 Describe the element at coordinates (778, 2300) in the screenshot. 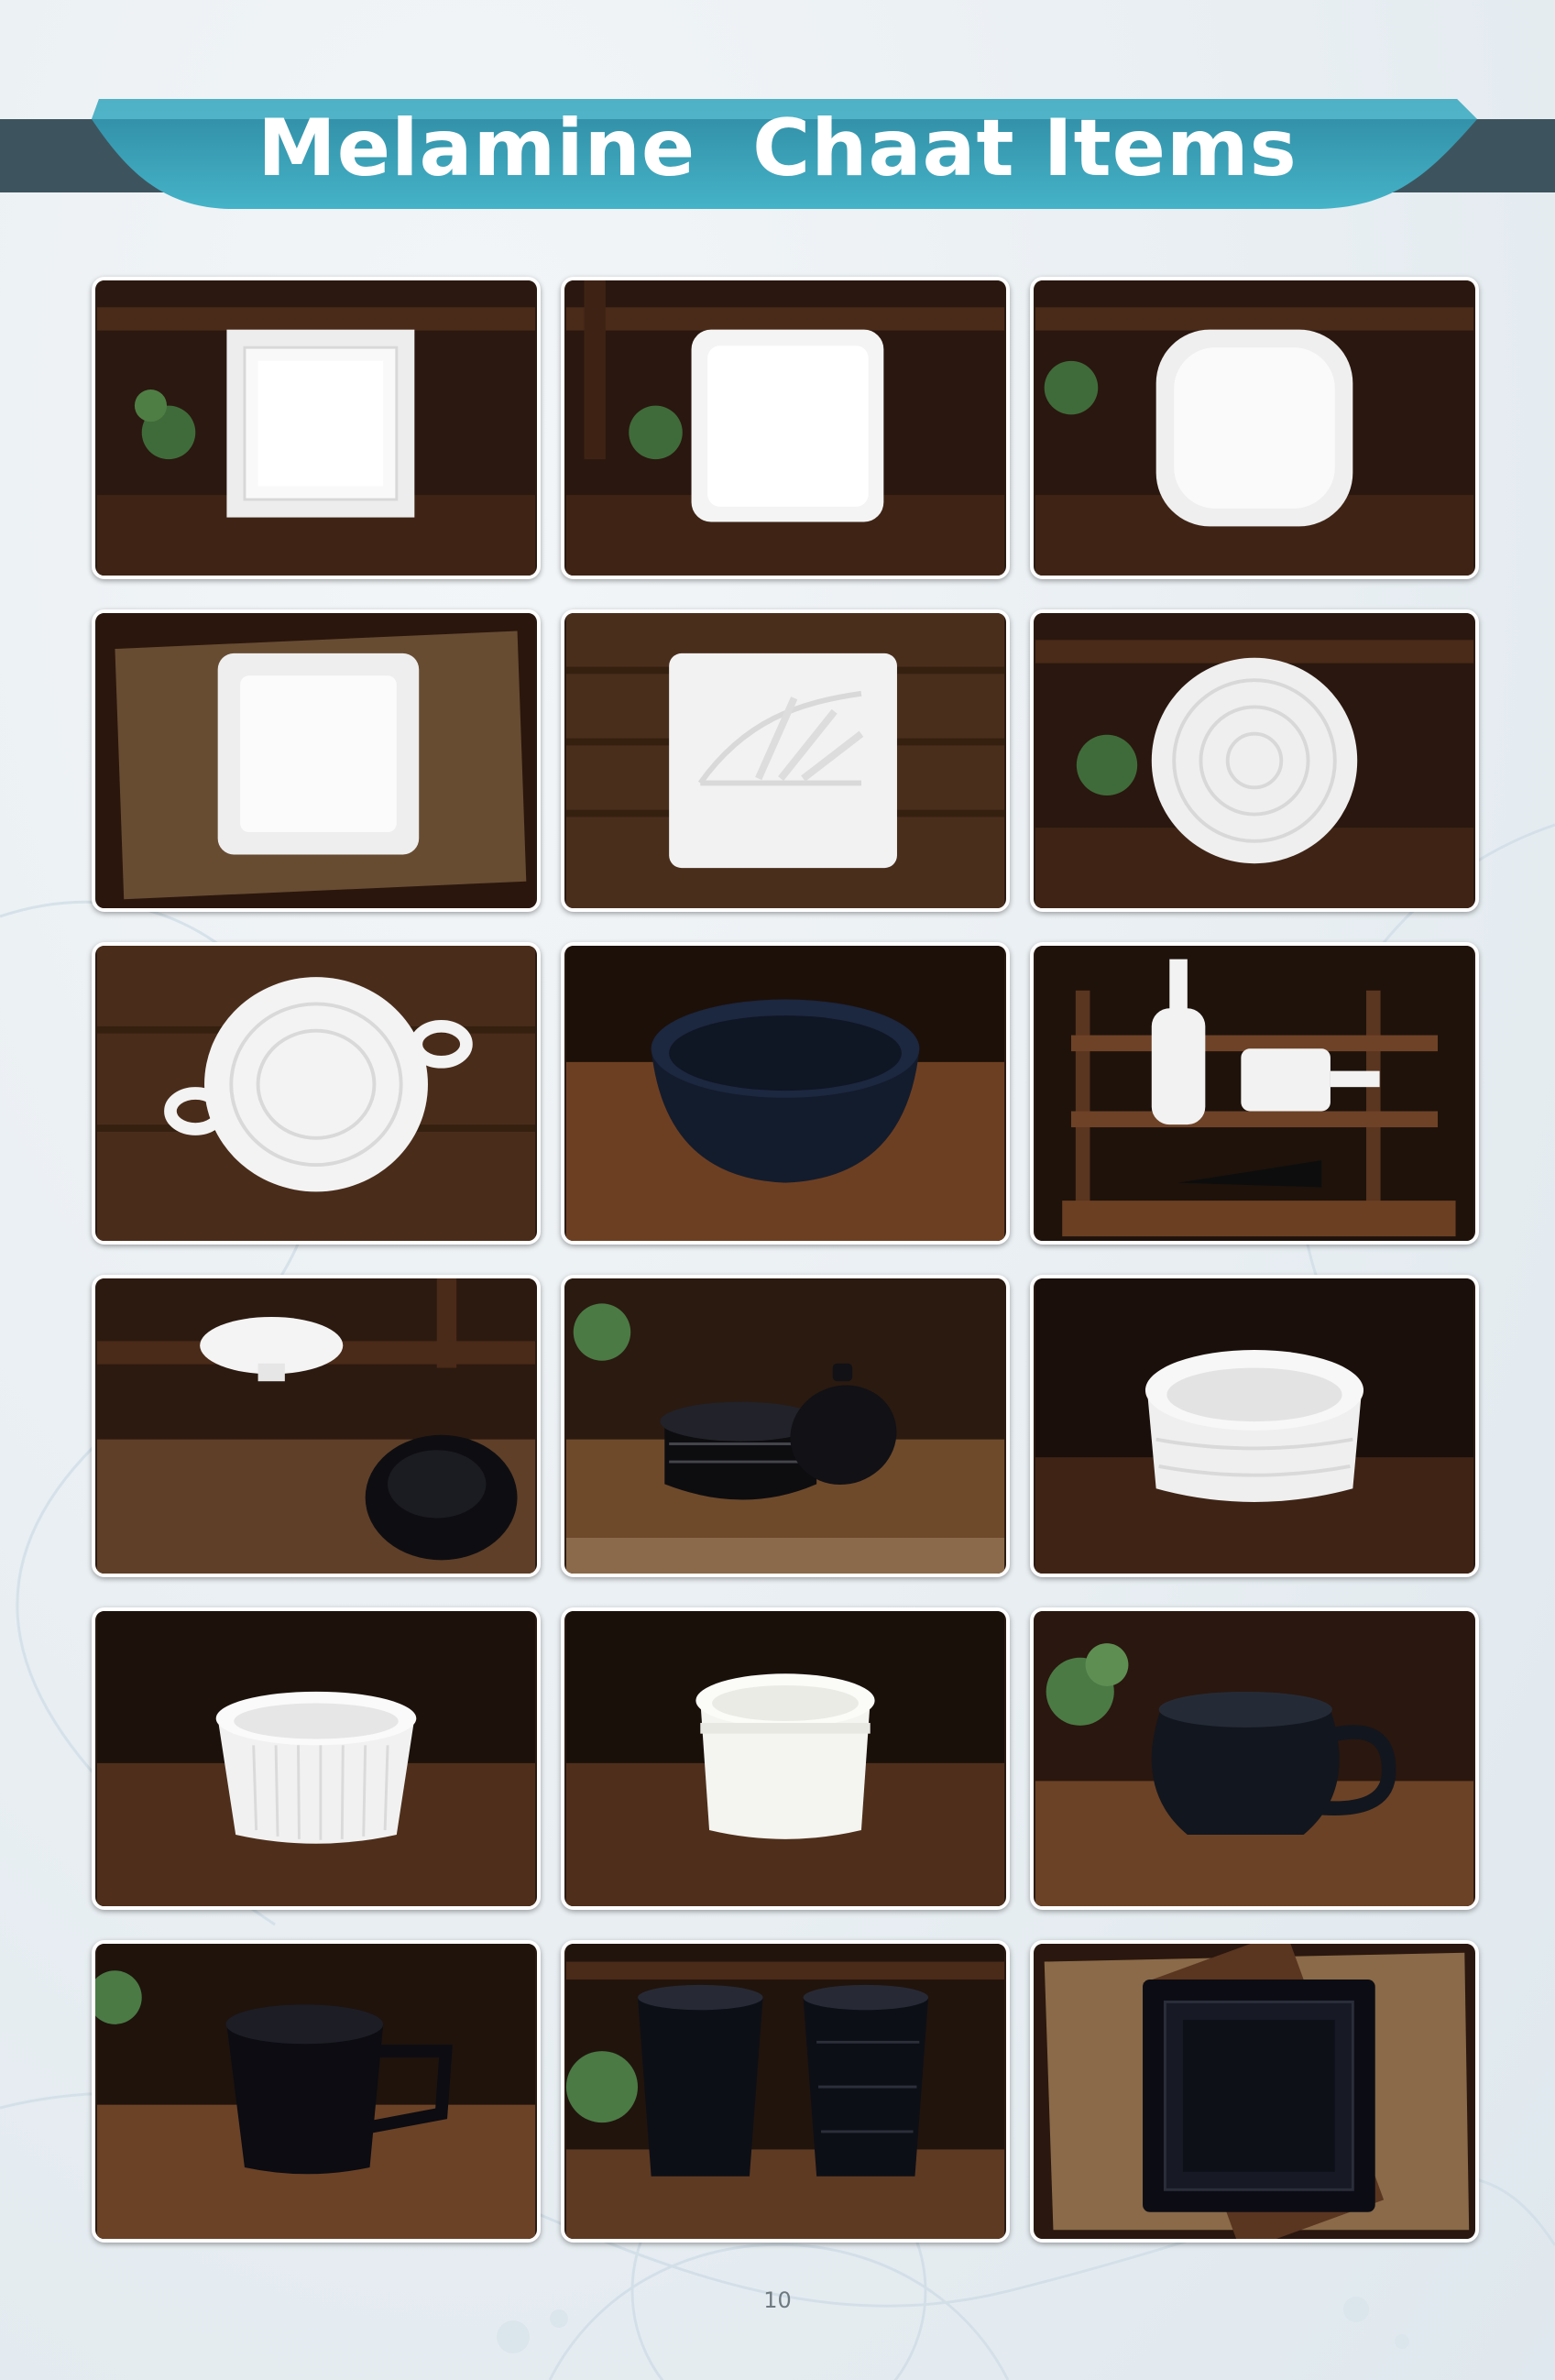

I see `page-number: 10` at that location.